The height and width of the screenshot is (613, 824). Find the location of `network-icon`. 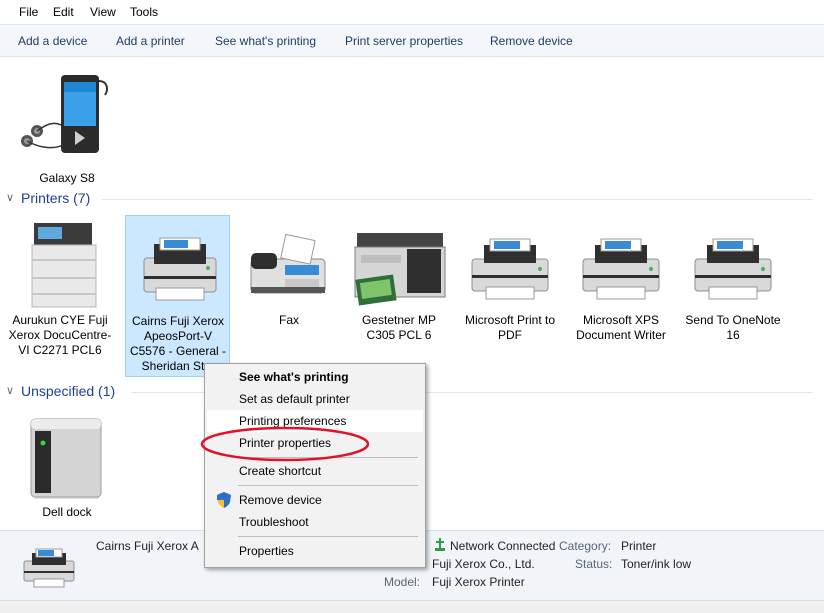

network-icon is located at coordinates (440, 545).